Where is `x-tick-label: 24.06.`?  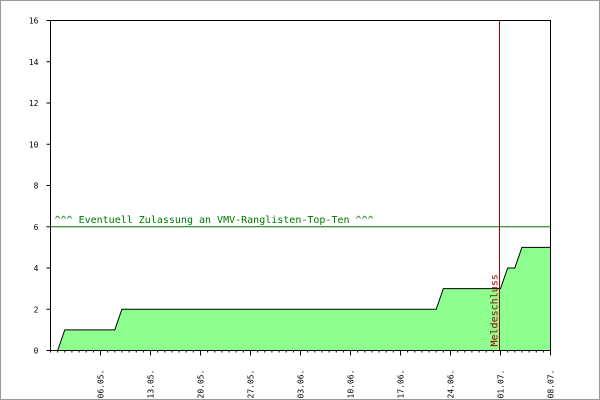 x-tick-label: 24.06. is located at coordinates (451, 384).